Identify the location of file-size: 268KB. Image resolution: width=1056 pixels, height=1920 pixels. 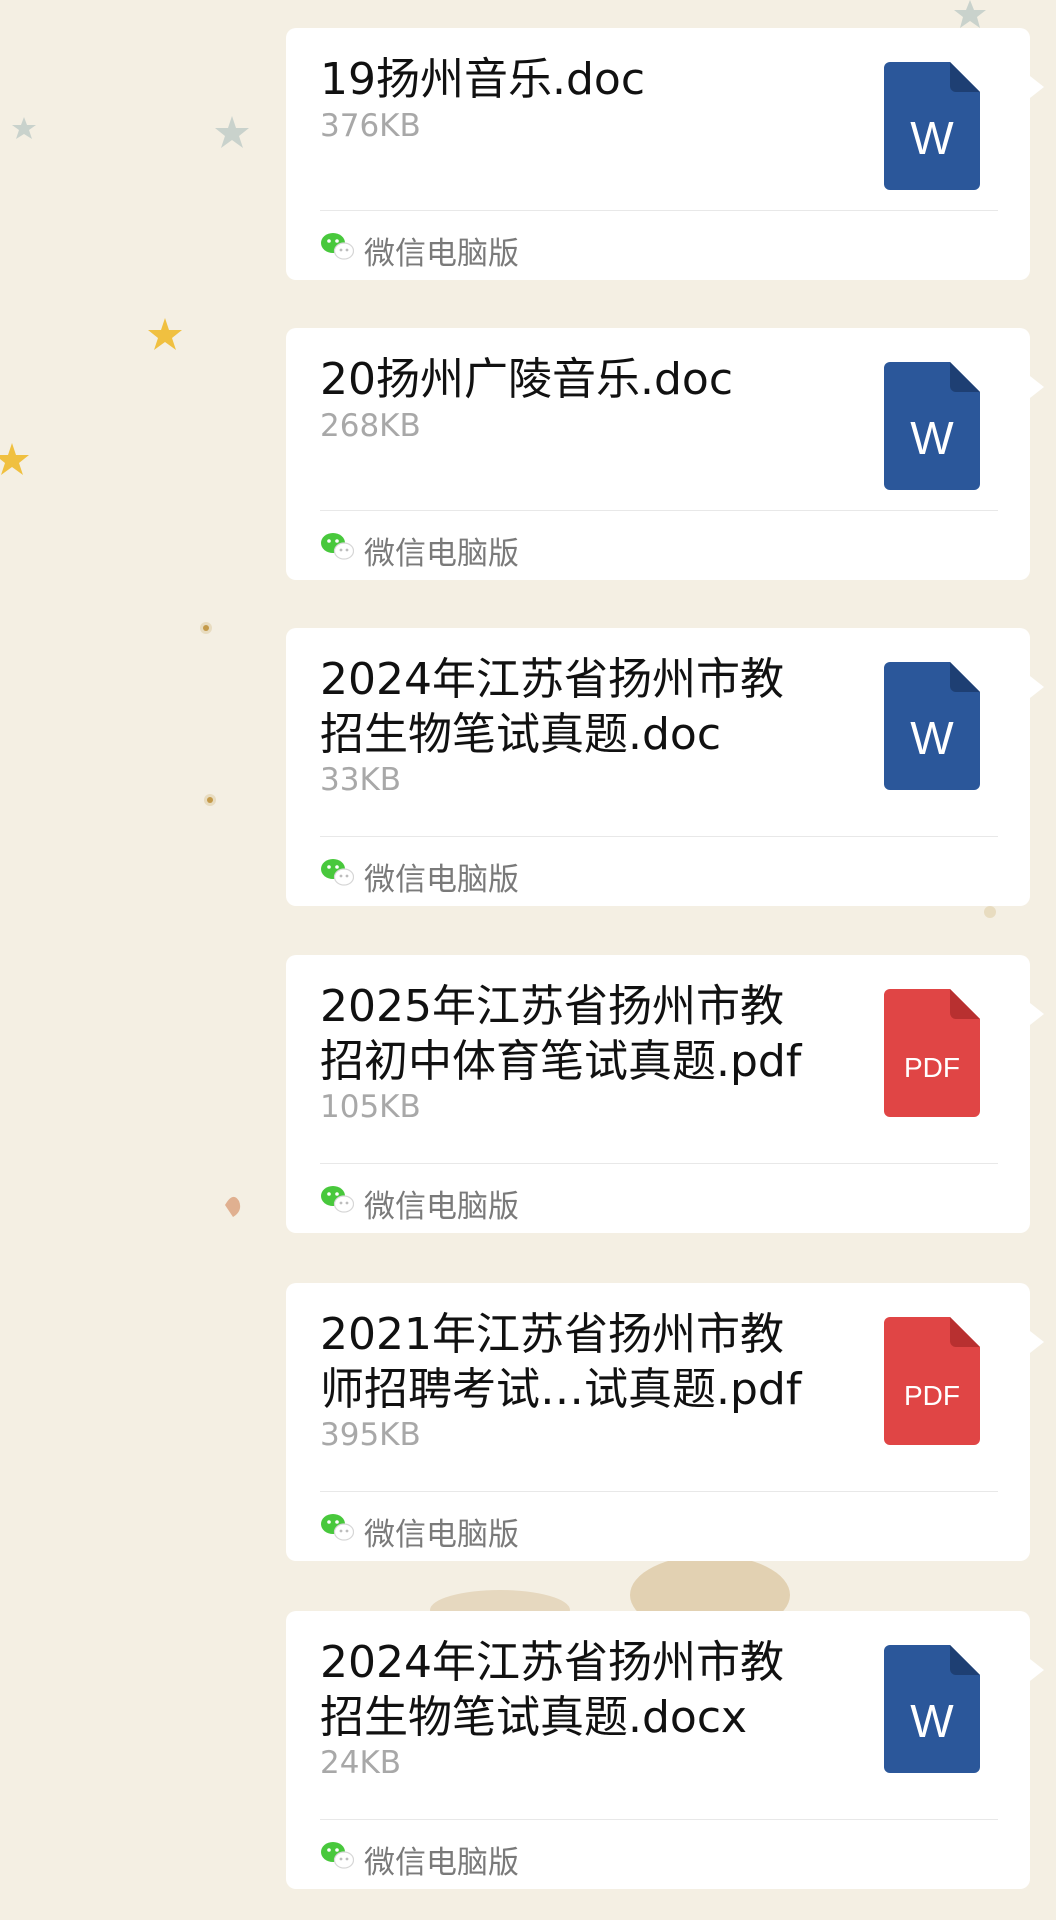
(370, 426).